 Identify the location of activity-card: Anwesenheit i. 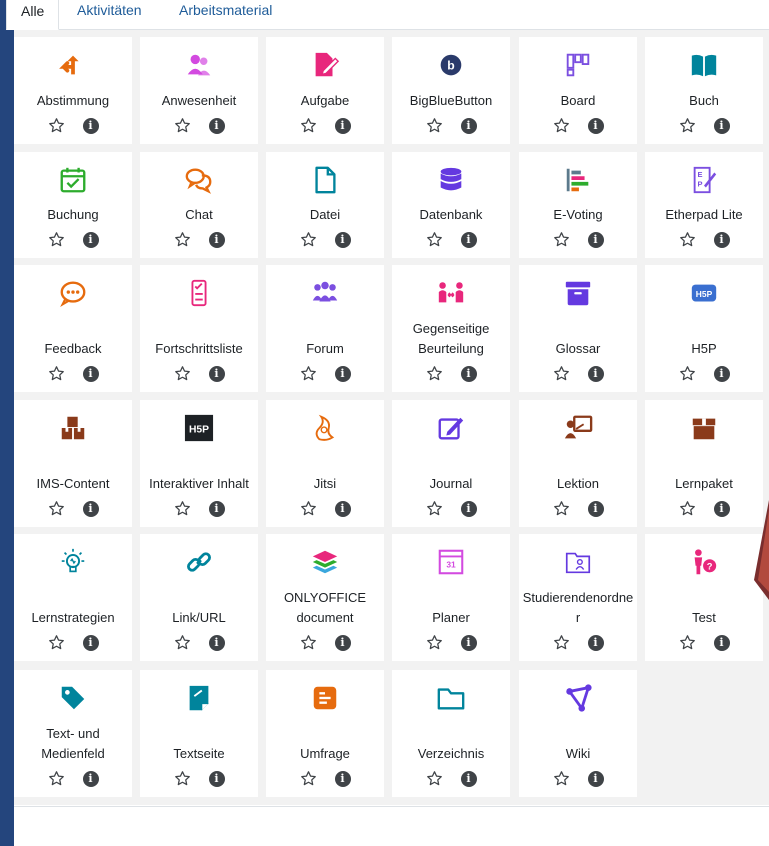
(199, 90).